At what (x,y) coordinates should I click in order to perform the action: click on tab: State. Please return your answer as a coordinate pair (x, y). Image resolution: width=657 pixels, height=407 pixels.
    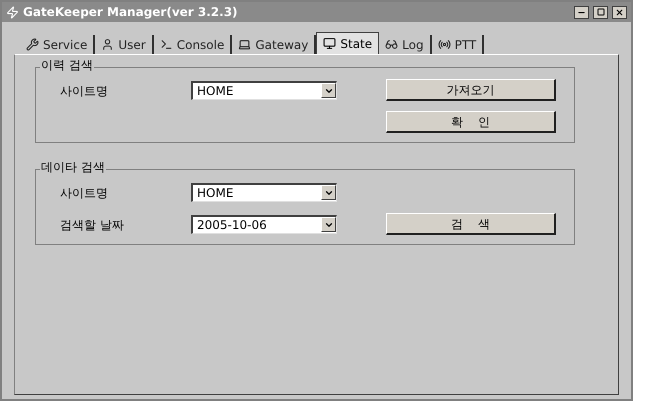
    Looking at the image, I should click on (348, 43).